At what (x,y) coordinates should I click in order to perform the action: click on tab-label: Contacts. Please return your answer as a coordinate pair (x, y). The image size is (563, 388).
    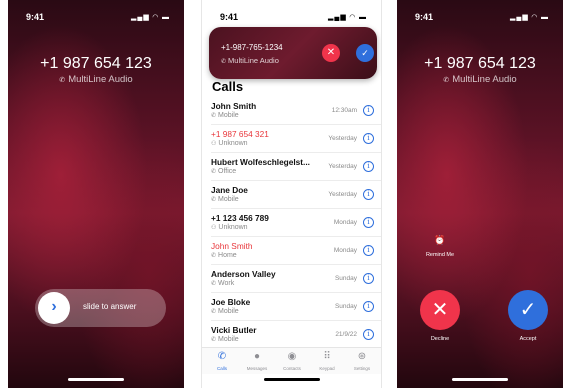
    Looking at the image, I should click on (292, 368).